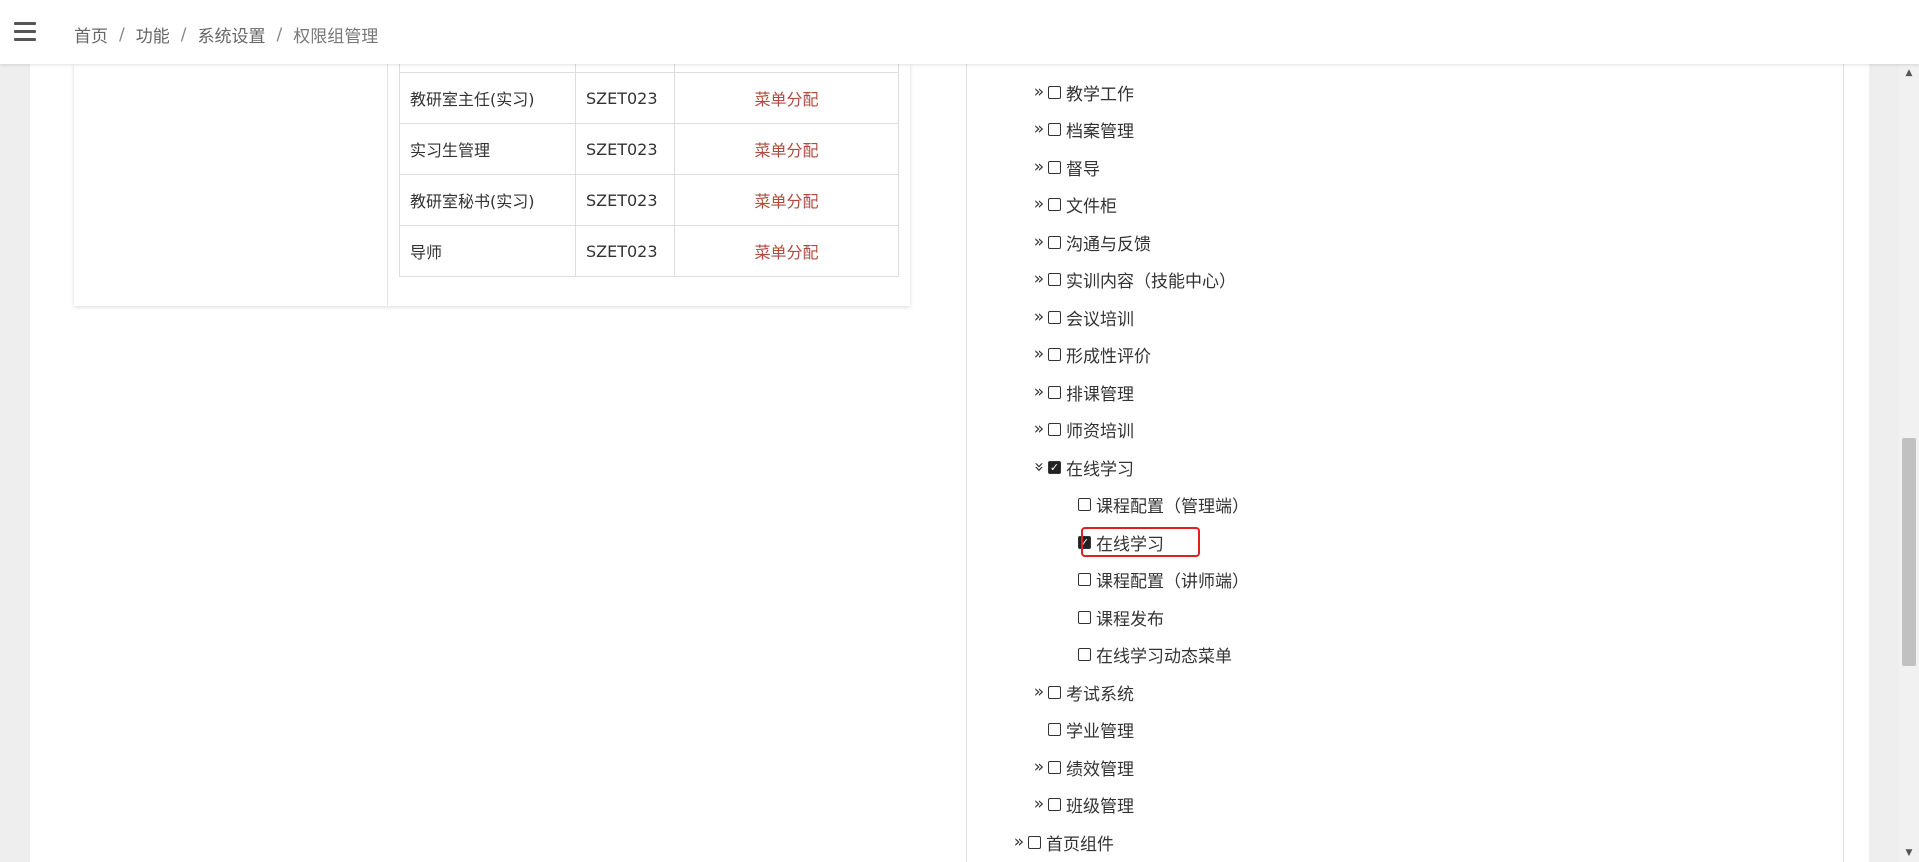 The image size is (1919, 862). Describe the element at coordinates (649, 98) in the screenshot. I see `table-row: 教研室主任(实习) SZET023 菜单分配` at that location.